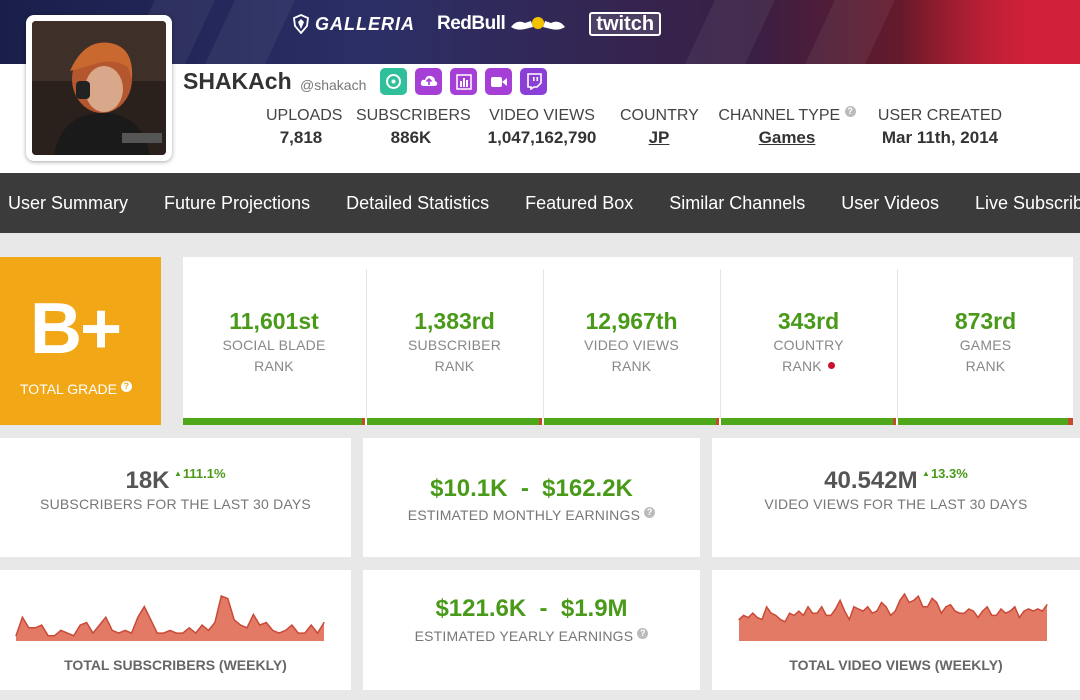 The width and height of the screenshot is (1080, 700). I want to click on nav-featured-box: Featured Box, so click(579, 203).